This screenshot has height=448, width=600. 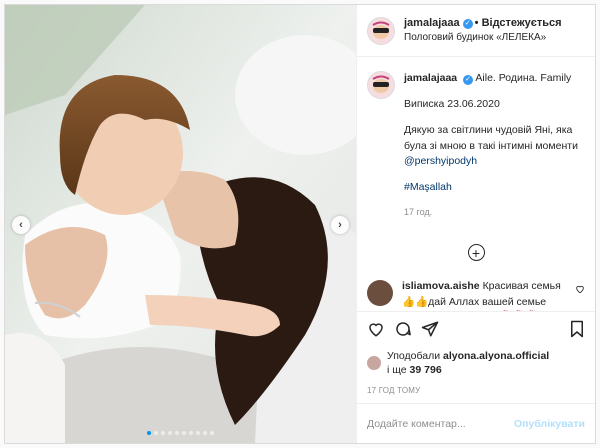 I want to click on previous-slide-button: ‹, so click(x=21, y=225).